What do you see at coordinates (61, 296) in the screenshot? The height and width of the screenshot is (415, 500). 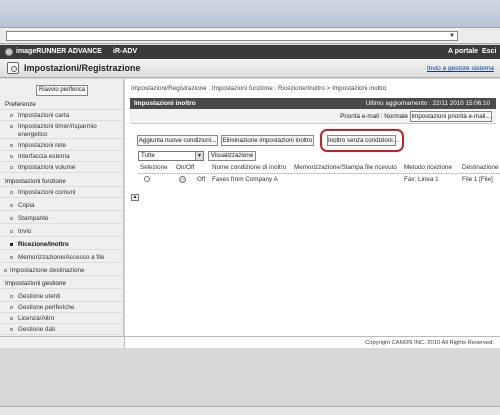 I see `sidebar-item-user-management: Gestione utenti` at bounding box center [61, 296].